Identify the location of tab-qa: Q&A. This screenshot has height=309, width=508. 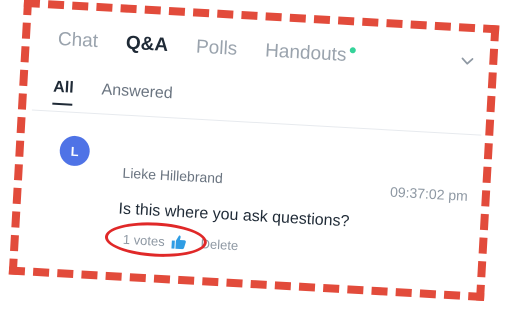
(146, 45).